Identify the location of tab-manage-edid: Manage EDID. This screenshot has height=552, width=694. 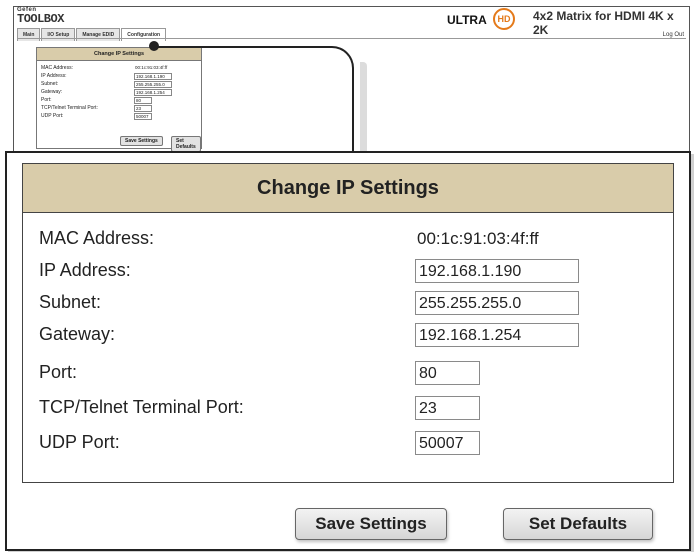
(98, 34).